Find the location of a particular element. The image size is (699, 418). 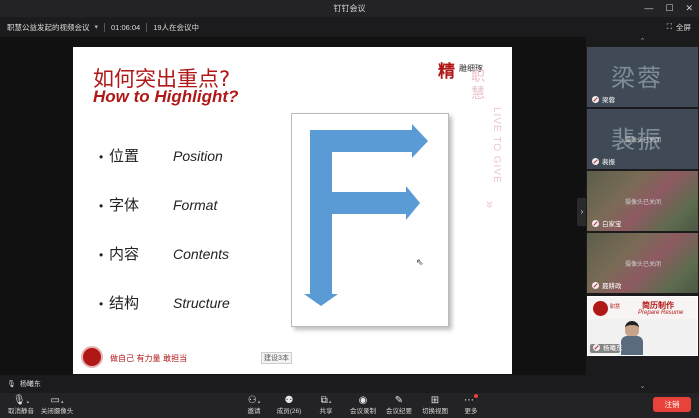

participant-tile-active-speaker: 职慧 简历制作 Prepare Resume 杨曦东 is located at coordinates (642, 326).